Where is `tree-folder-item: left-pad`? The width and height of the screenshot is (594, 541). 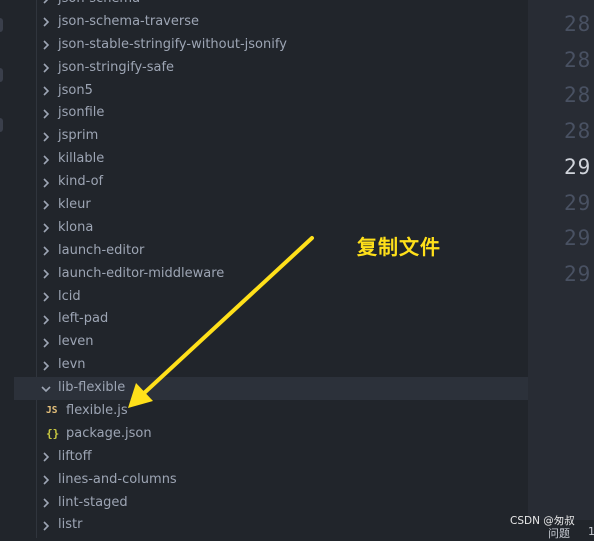 tree-folder-item: left-pad is located at coordinates (271, 319).